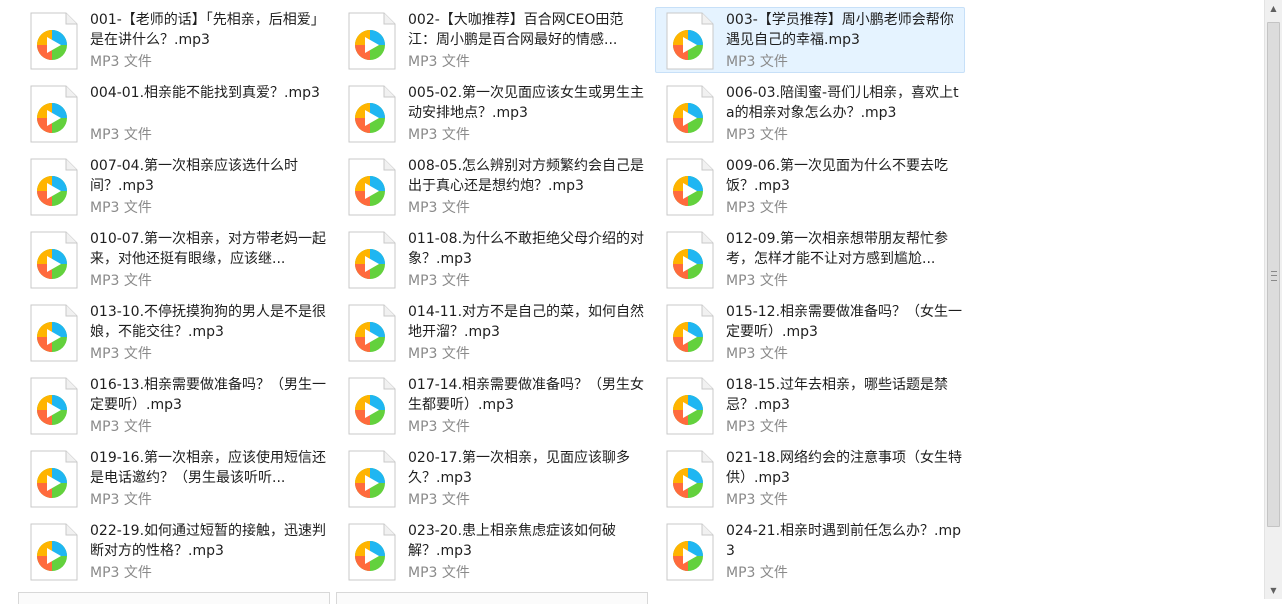  I want to click on file-item: 022-19.如何通过短暂的接触，迅速判断对方的性格？.mp3 MP3 文件, so click(174, 551).